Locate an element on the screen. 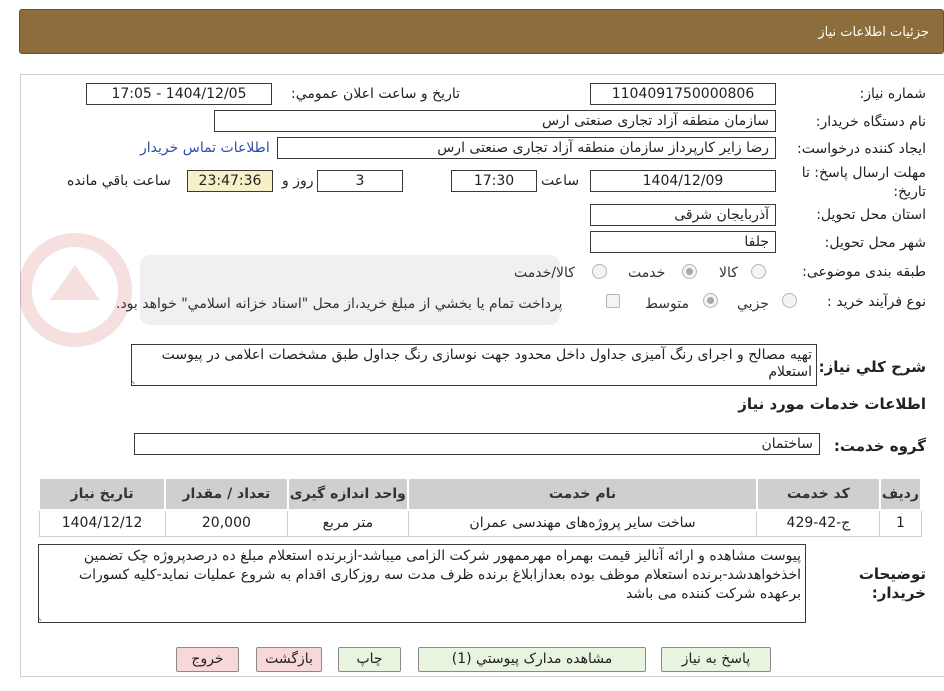 Image resolution: width=944 pixels, height=691 pixels. buyer-contact-link: اطلاعات تماس خريدار is located at coordinates (205, 148).